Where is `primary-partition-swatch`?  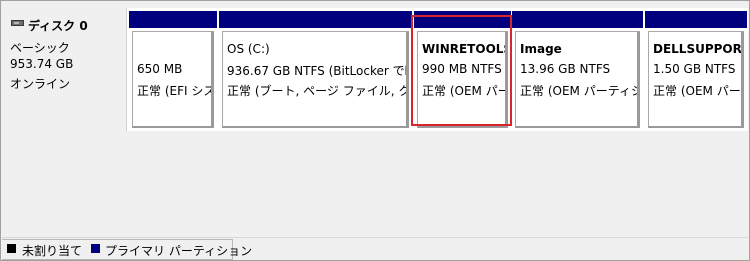
primary-partition-swatch is located at coordinates (95, 248).